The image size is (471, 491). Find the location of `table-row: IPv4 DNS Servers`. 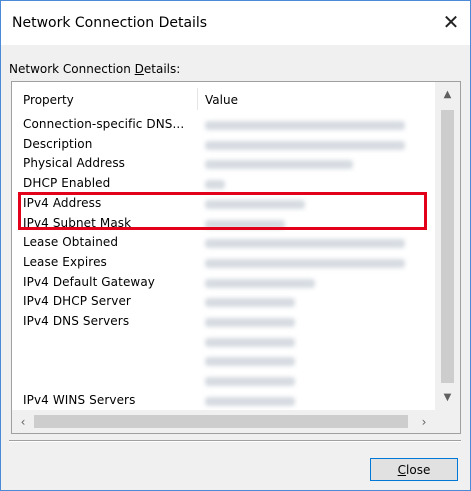

table-row: IPv4 DNS Servers is located at coordinates (223, 322).